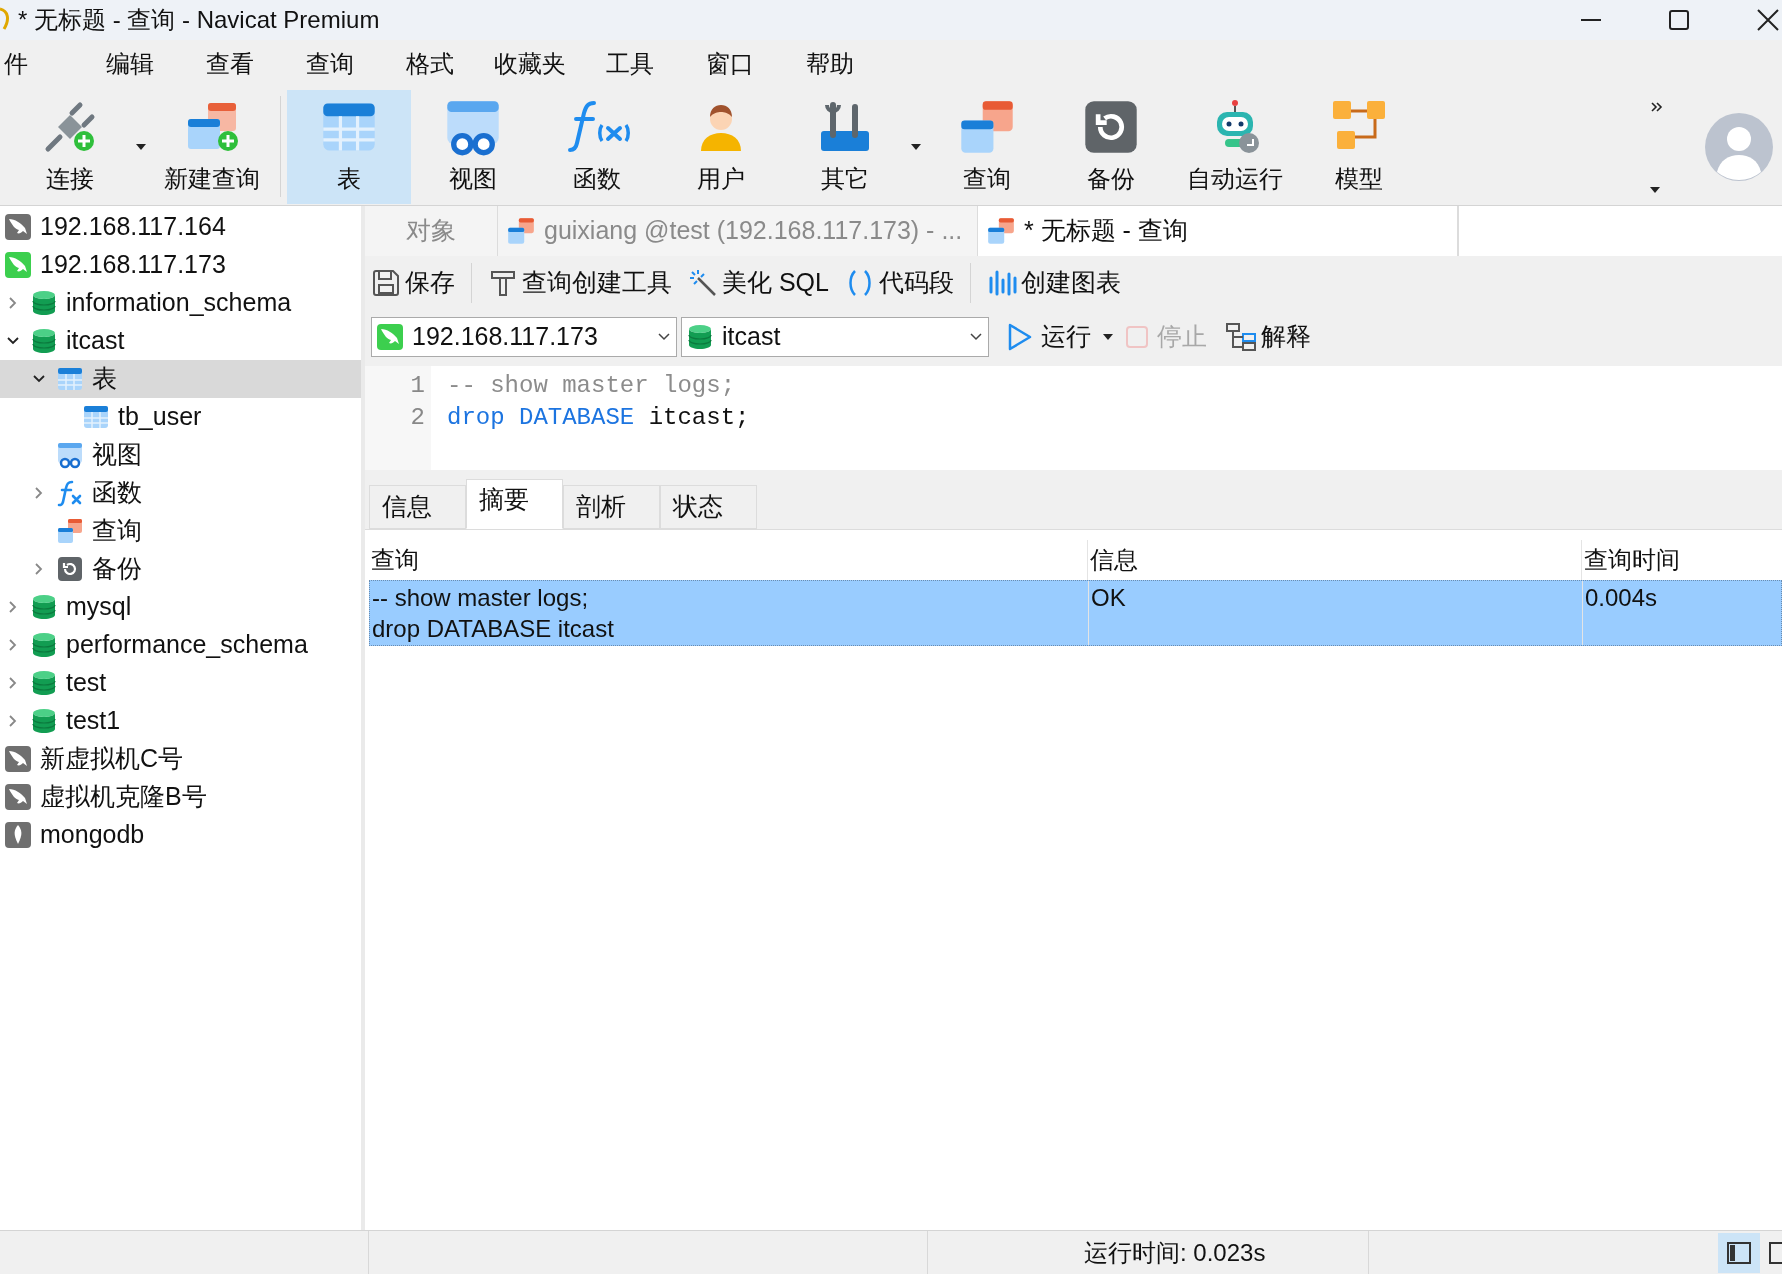 This screenshot has width=1782, height=1274. What do you see at coordinates (1359, 146) in the screenshot?
I see `toolbar-button: 模型` at bounding box center [1359, 146].